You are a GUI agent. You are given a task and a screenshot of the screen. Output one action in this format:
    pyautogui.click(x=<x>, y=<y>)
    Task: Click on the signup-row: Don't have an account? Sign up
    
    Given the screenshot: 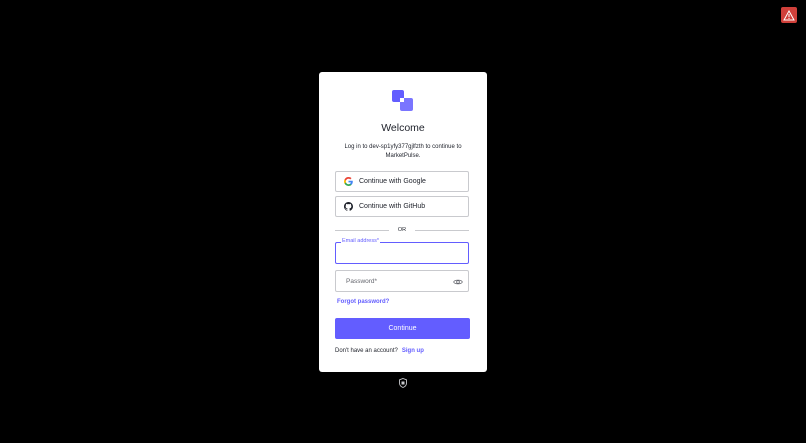 What is the action you would take?
    pyautogui.click(x=379, y=351)
    